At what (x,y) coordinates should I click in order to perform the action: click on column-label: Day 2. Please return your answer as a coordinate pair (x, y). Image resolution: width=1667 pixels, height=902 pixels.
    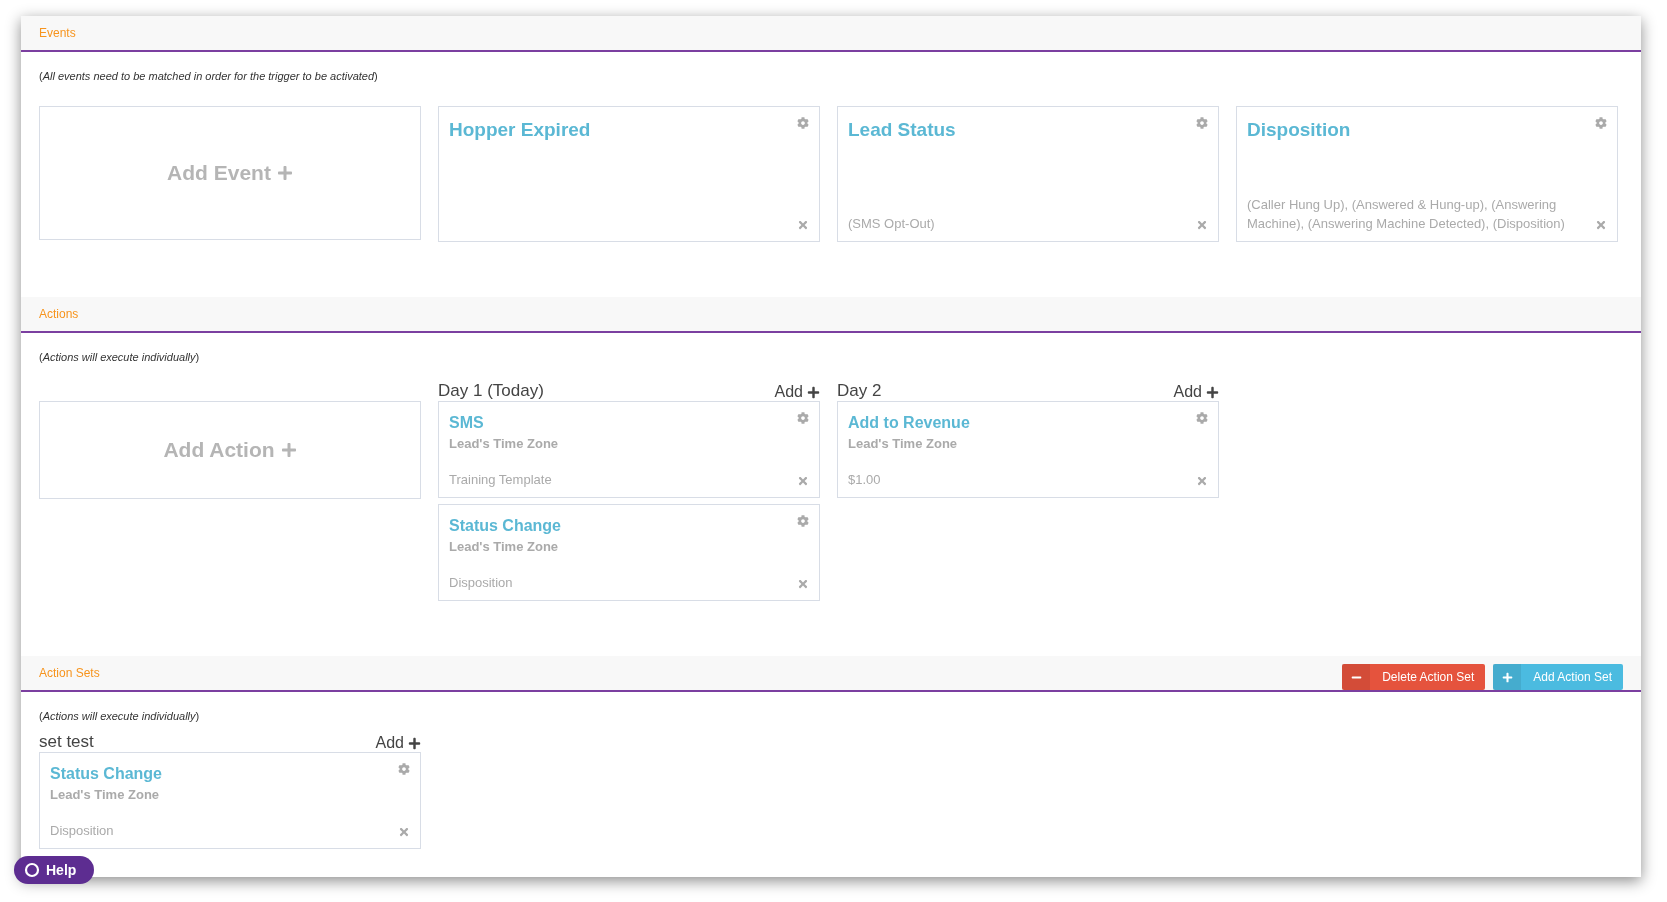
    Looking at the image, I should click on (859, 391).